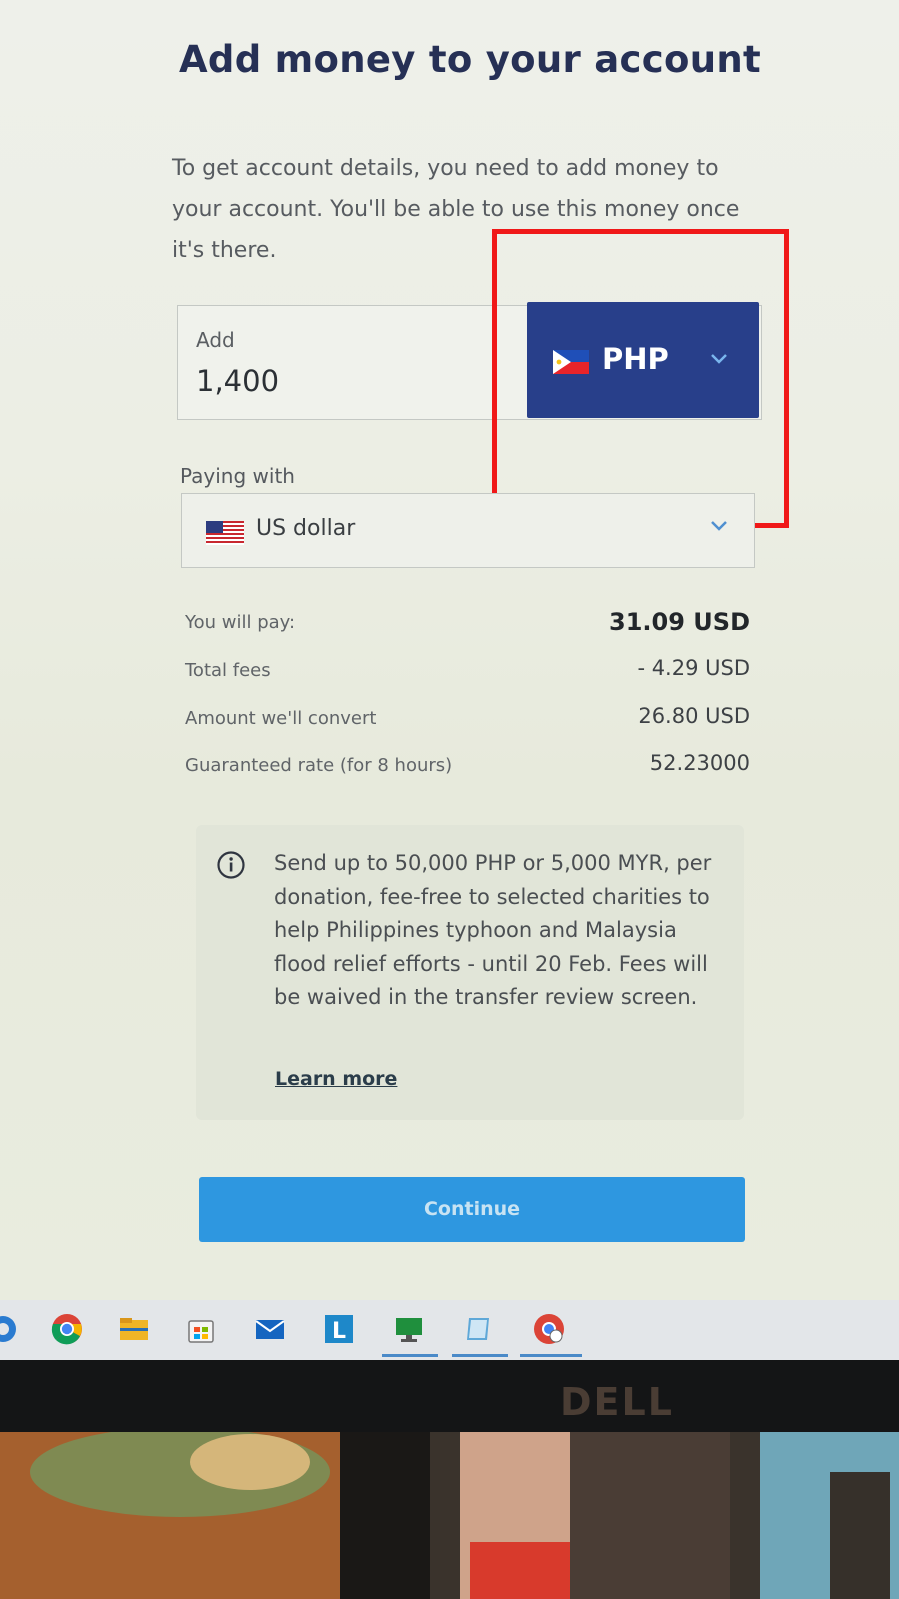 The image size is (899, 1599). What do you see at coordinates (10, 1329) in the screenshot?
I see `edge-icon` at bounding box center [10, 1329].